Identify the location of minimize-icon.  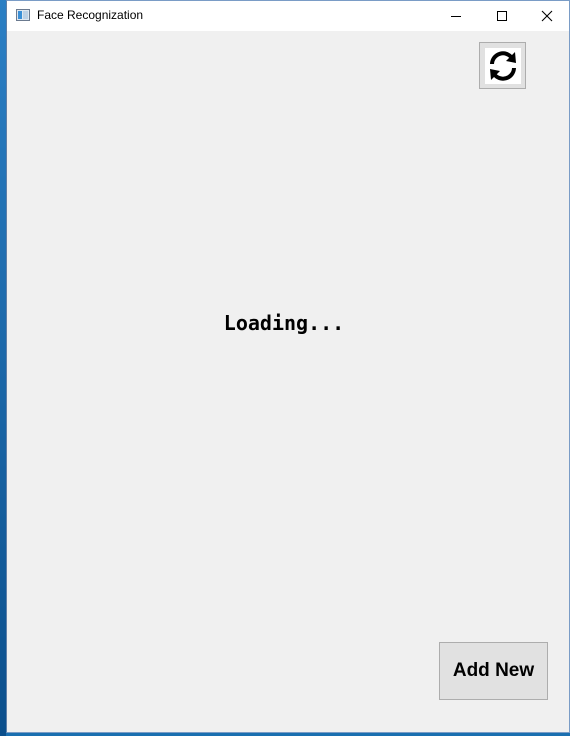
(456, 16).